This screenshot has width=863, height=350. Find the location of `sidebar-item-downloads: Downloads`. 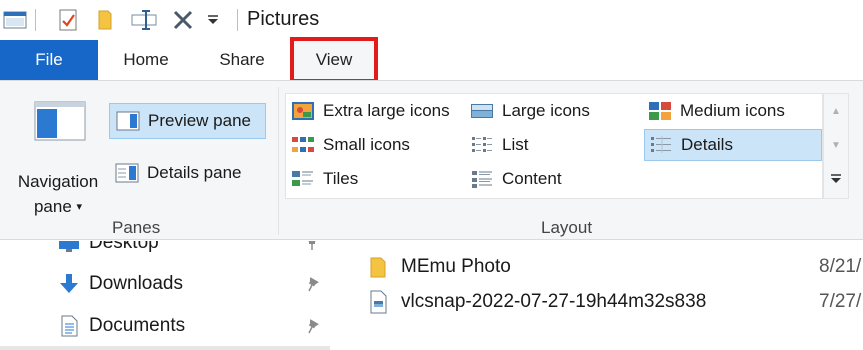

sidebar-item-downloads: Downloads is located at coordinates (165, 284).